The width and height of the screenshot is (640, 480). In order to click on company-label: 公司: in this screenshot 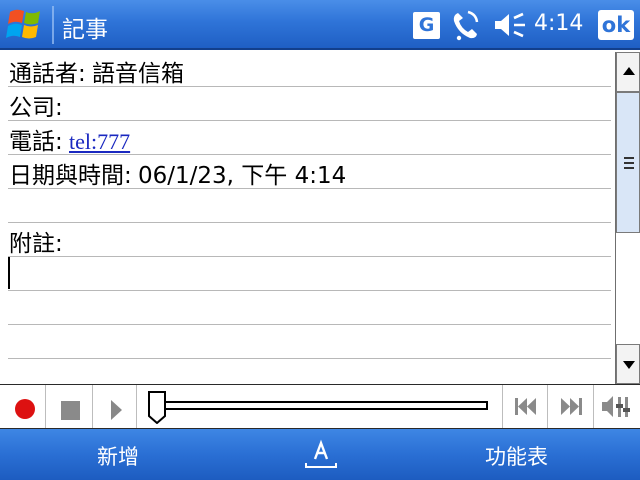, I will do `click(36, 108)`.